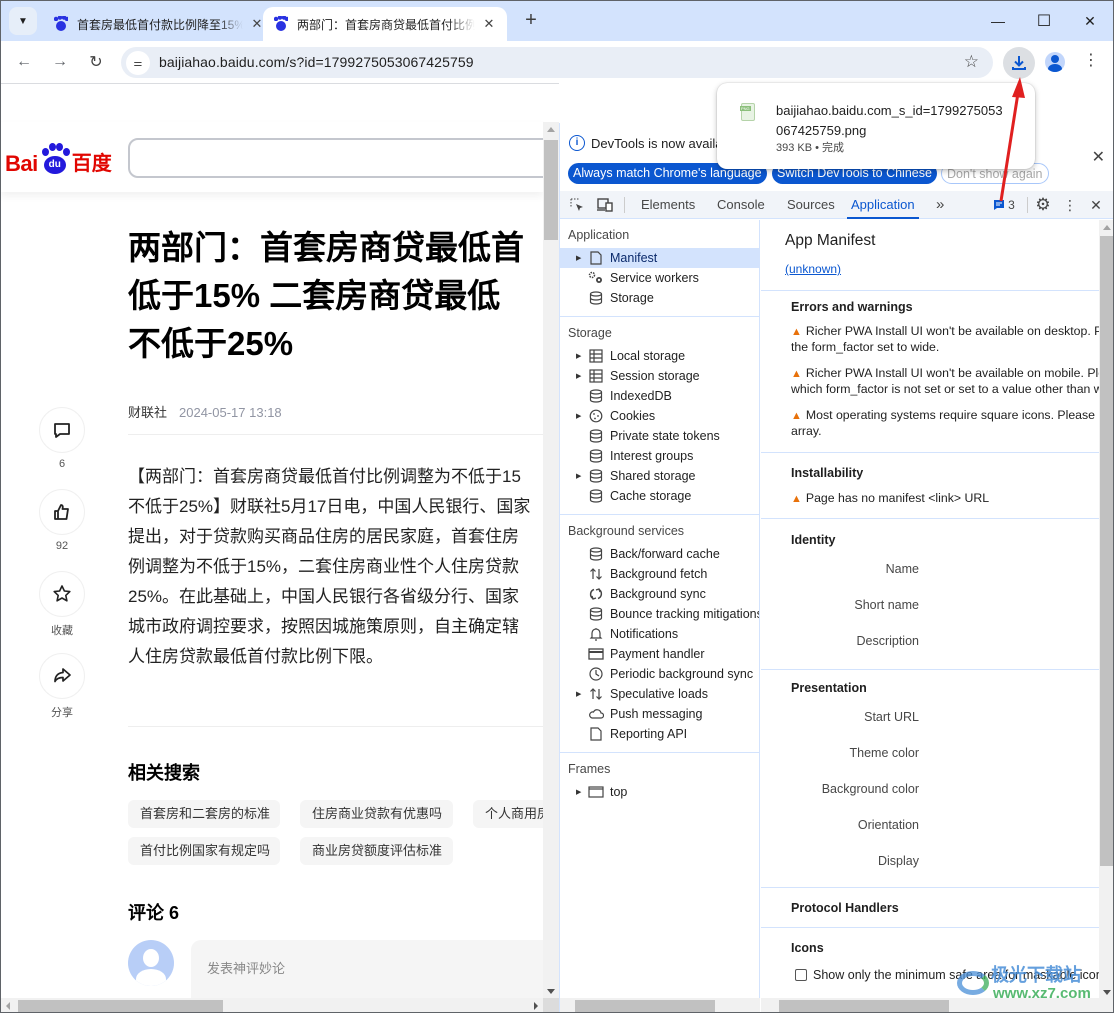 This screenshot has height=1013, width=1114. Describe the element at coordinates (1096, 205) in the screenshot. I see `close-devtools-icon: ✕` at that location.